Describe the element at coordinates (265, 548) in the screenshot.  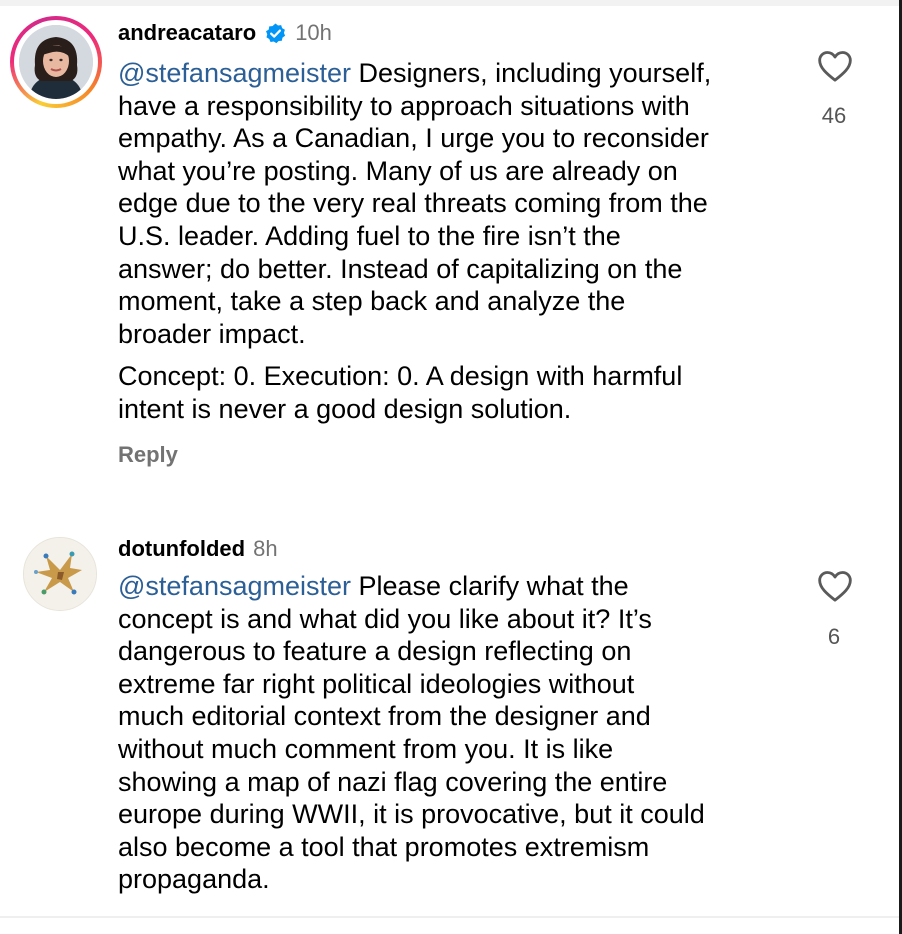
I see `timestamp: 8h` at that location.